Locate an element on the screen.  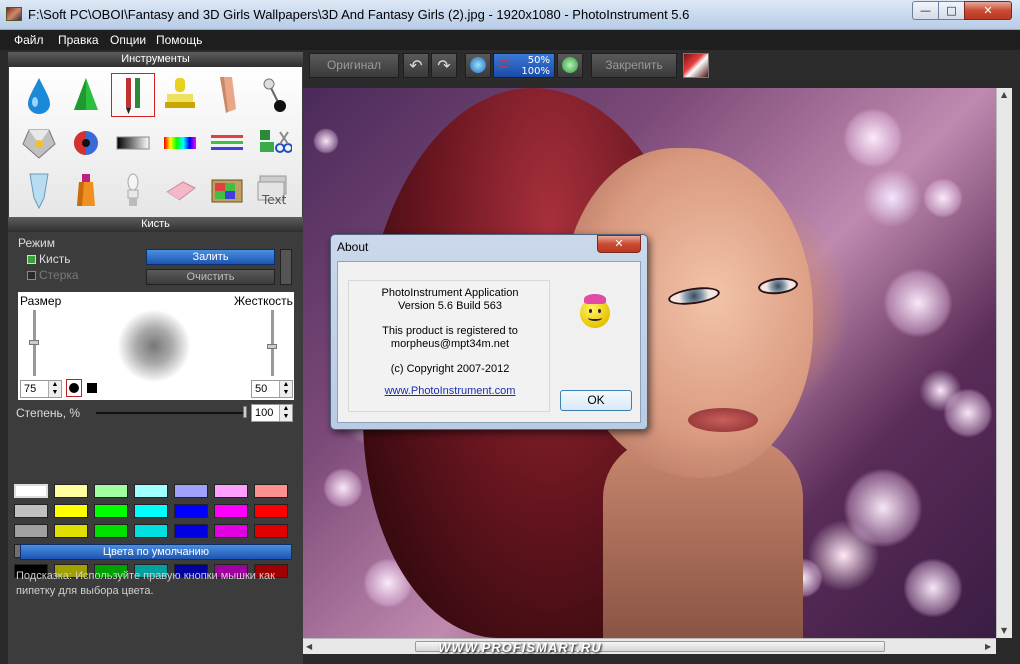
thumbnail-icon is located at coordinates (696, 65).